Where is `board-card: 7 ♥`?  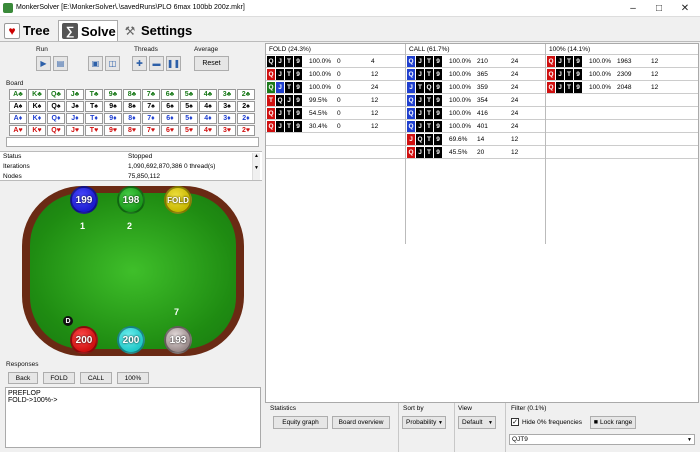
board-card: 7 ♥ is located at coordinates (151, 130).